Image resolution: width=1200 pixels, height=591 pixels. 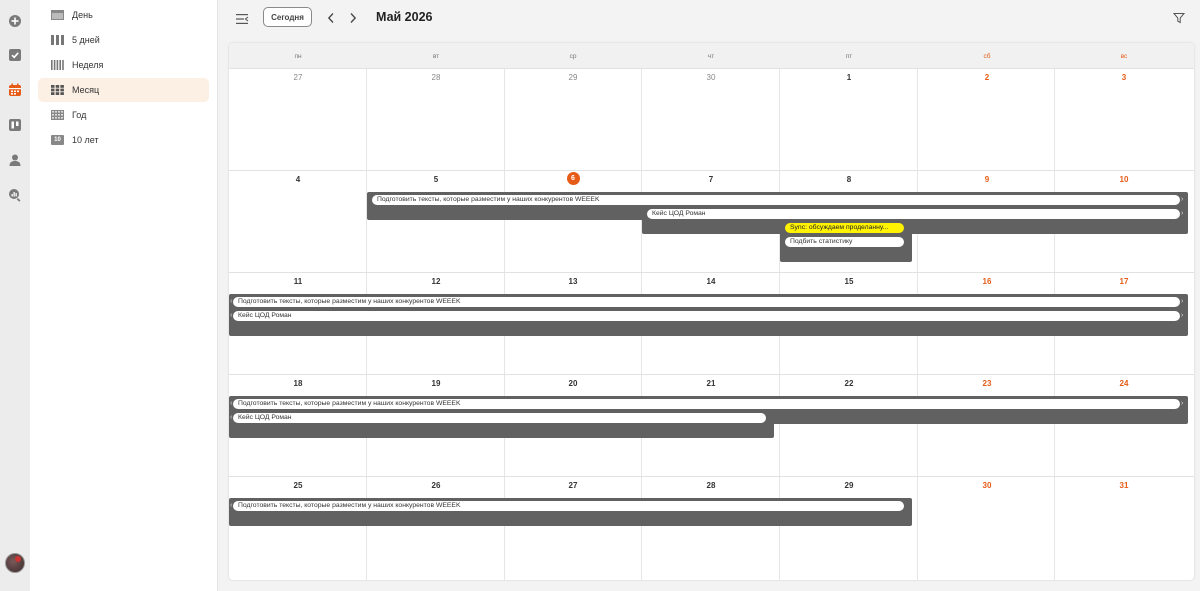 I want to click on day-cell-number: 2, so click(x=987, y=77).